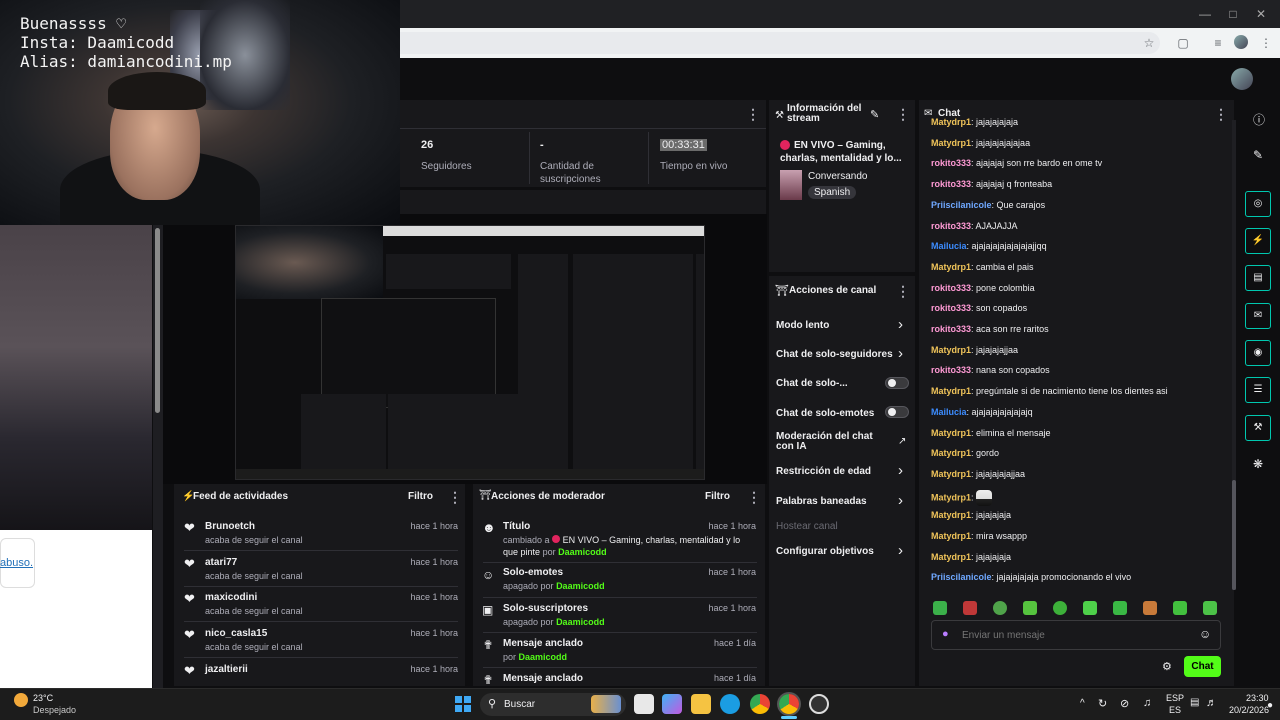  What do you see at coordinates (945, 634) in the screenshot?
I see `mic-icon: ●` at bounding box center [945, 634].